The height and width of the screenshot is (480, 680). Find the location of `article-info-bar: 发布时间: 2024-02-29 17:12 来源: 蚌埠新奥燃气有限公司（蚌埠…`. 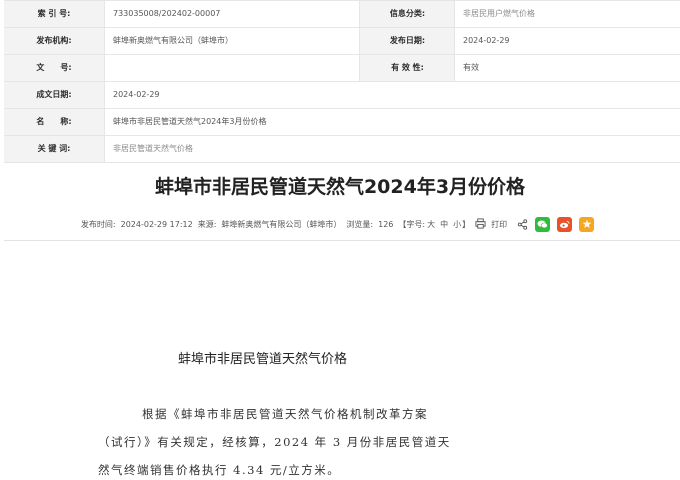

article-info-bar: 发布时间: 2024-02-29 17:12 来源: 蚌埠新奥燃气有限公司（蚌埠… is located at coordinates (340, 224).